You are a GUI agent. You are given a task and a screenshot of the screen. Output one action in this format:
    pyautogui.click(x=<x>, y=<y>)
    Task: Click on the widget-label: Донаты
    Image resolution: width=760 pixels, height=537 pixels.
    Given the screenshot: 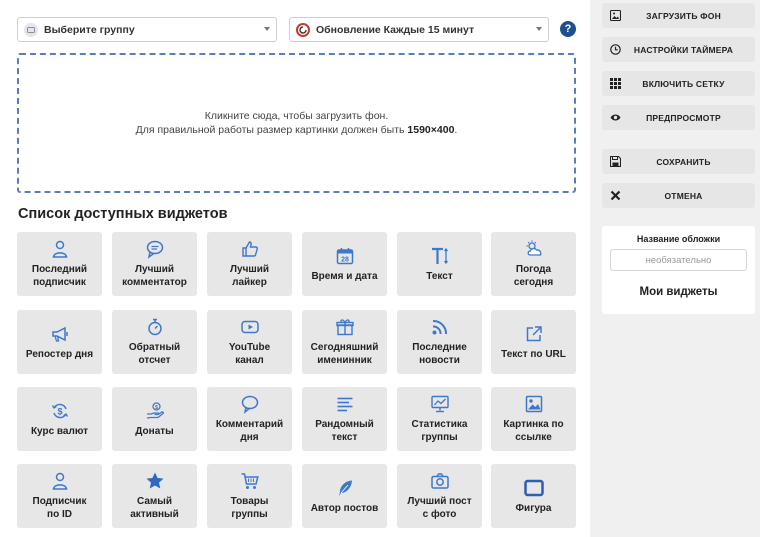 What is the action you would take?
    pyautogui.click(x=154, y=431)
    